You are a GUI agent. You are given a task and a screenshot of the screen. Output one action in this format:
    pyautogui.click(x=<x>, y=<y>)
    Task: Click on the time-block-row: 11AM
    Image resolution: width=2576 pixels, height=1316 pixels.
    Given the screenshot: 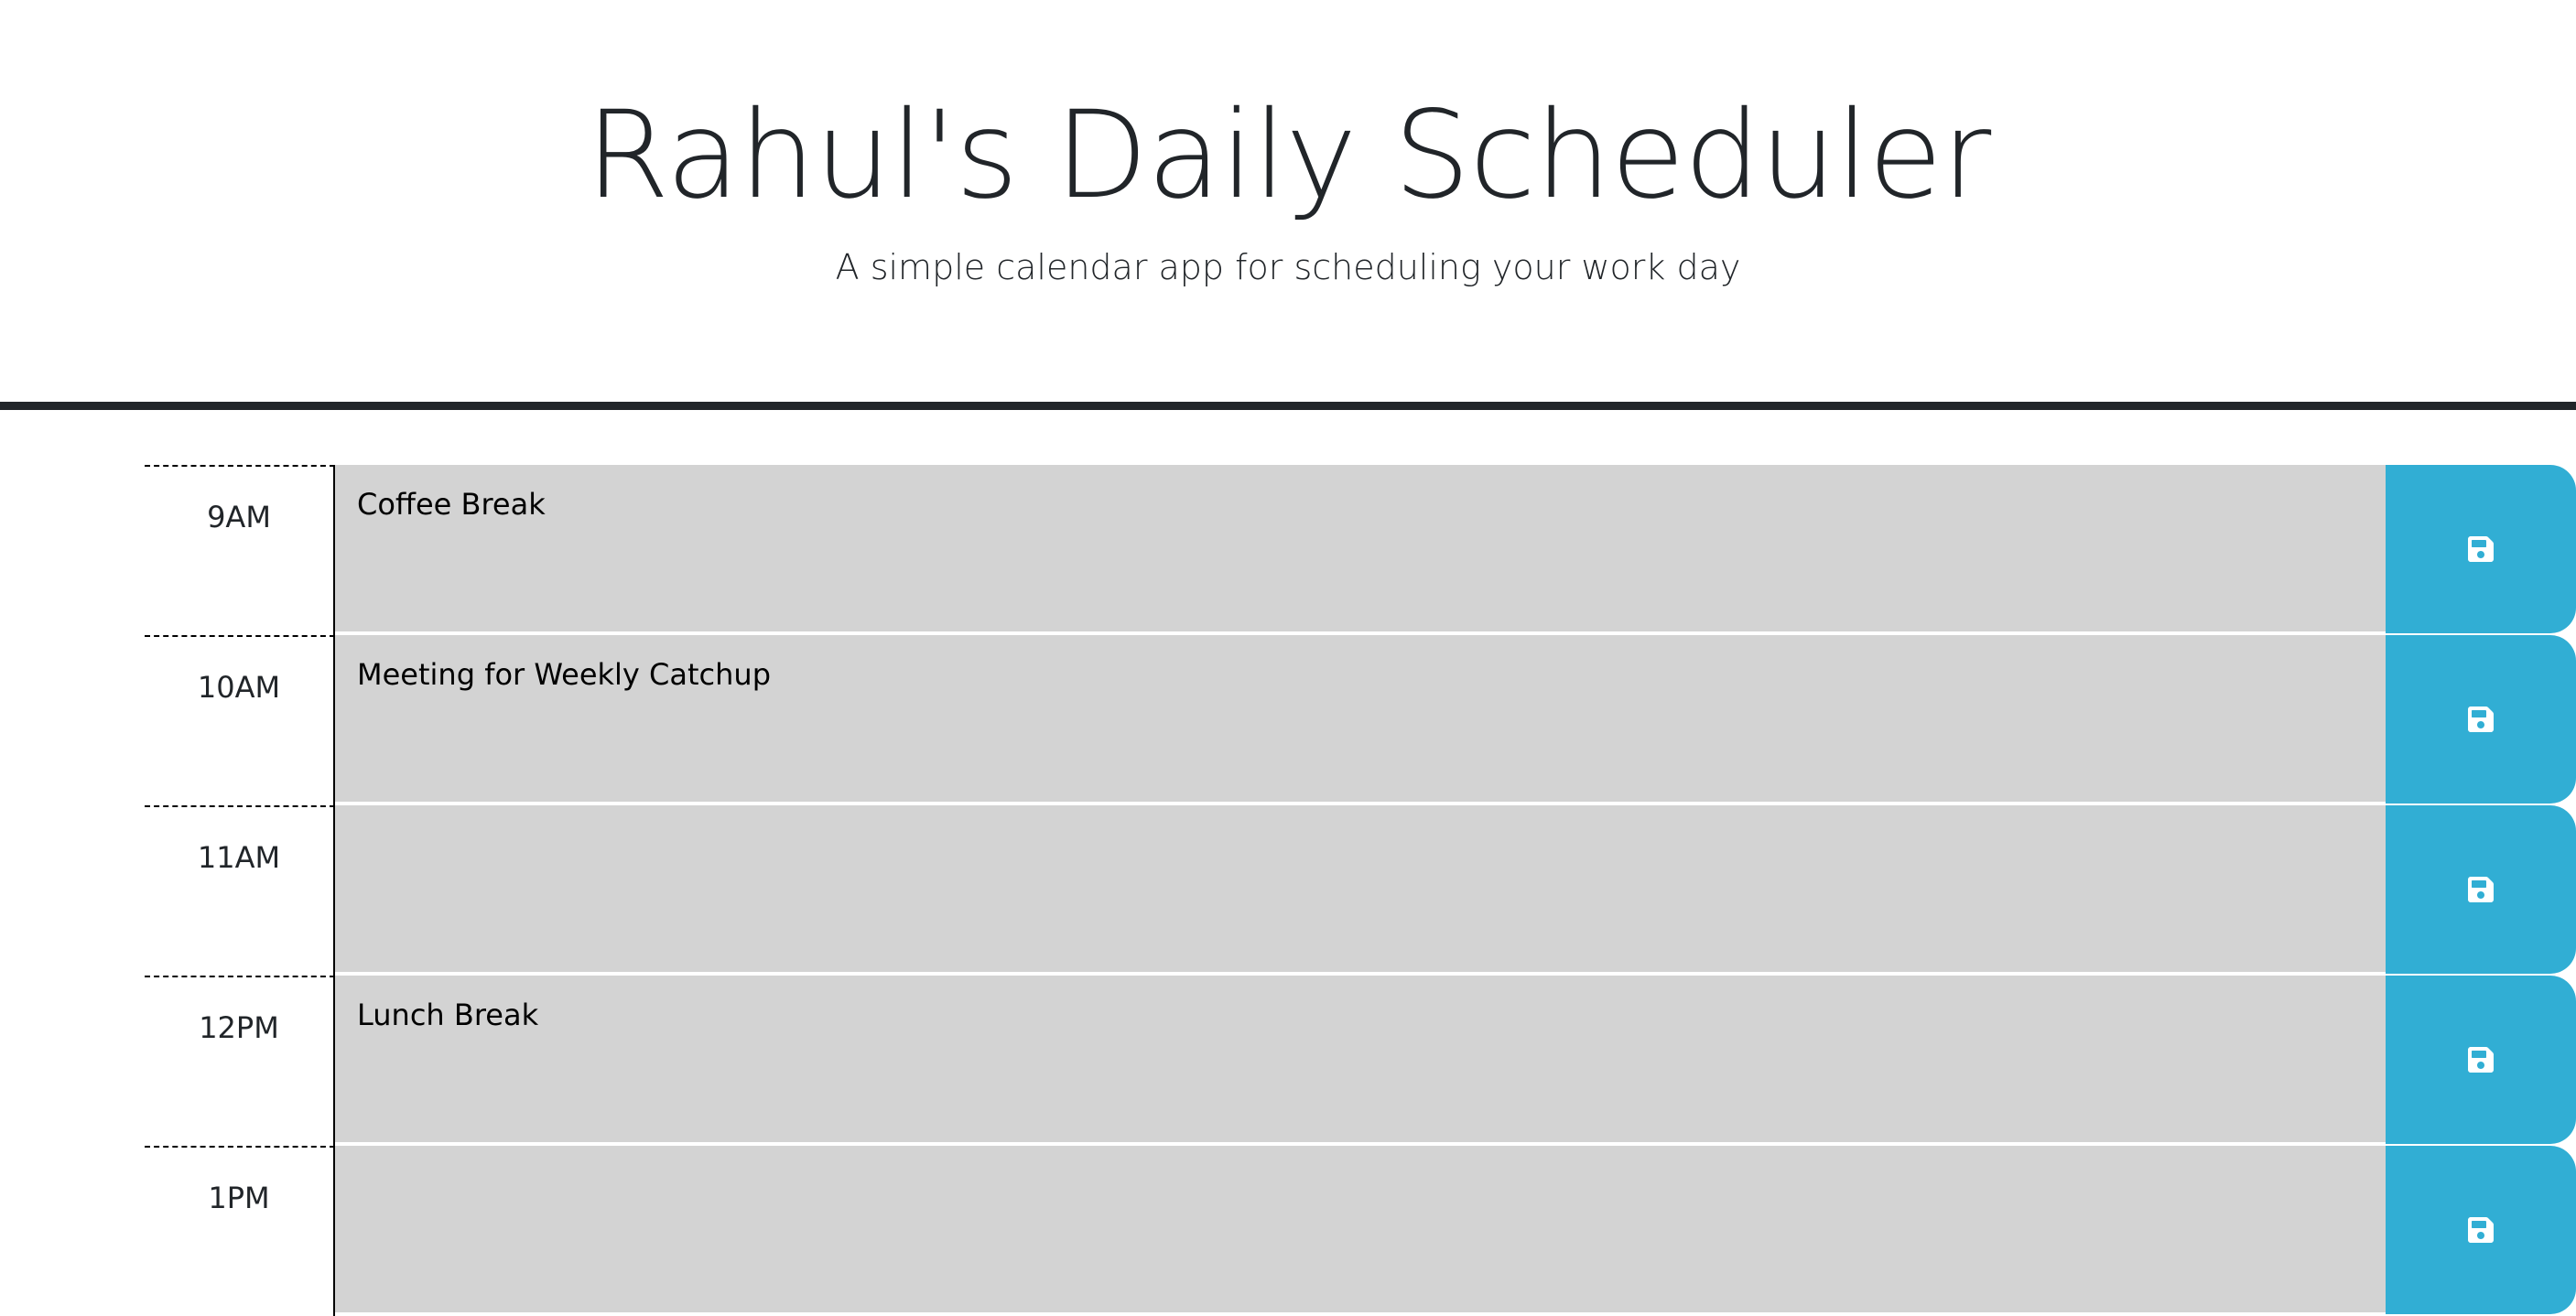 What is the action you would take?
    pyautogui.click(x=1361, y=890)
    